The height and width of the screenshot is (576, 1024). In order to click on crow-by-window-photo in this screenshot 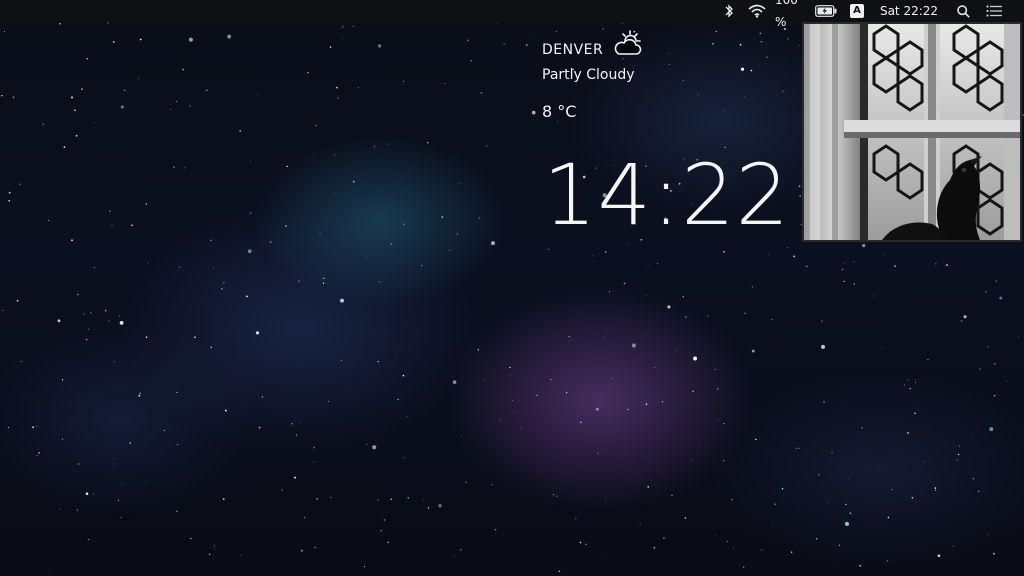, I will do `click(912, 132)`.